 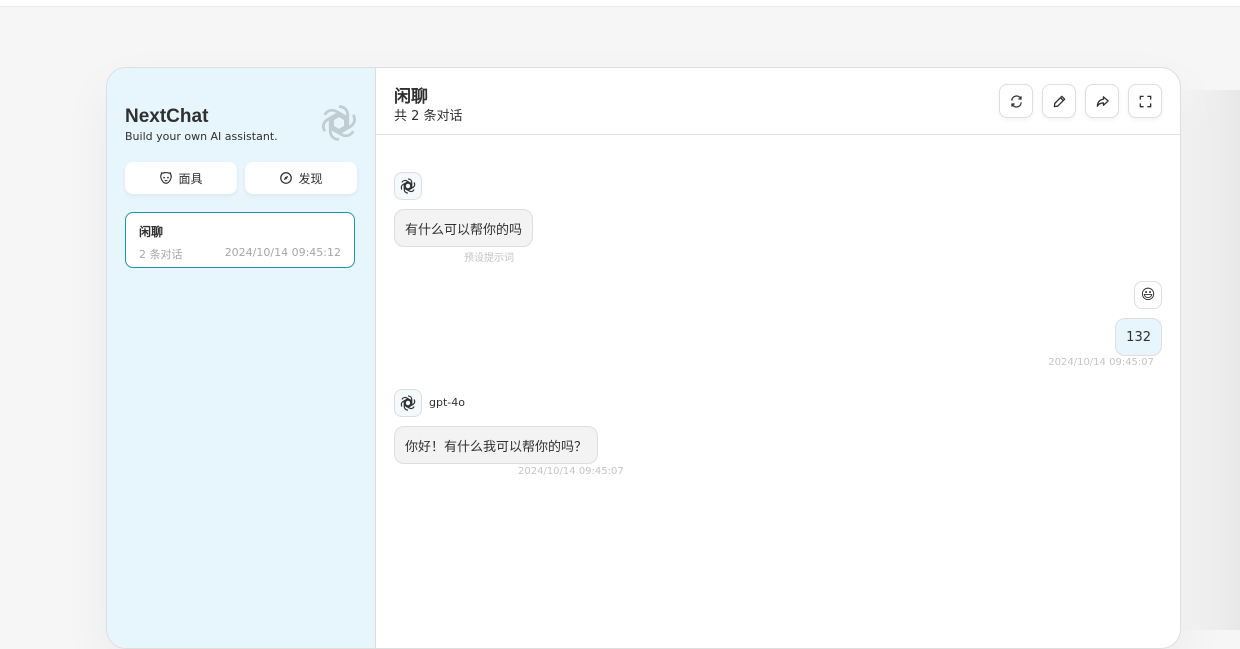 I want to click on chat-subtitle: 共 2 条对话, so click(x=428, y=116).